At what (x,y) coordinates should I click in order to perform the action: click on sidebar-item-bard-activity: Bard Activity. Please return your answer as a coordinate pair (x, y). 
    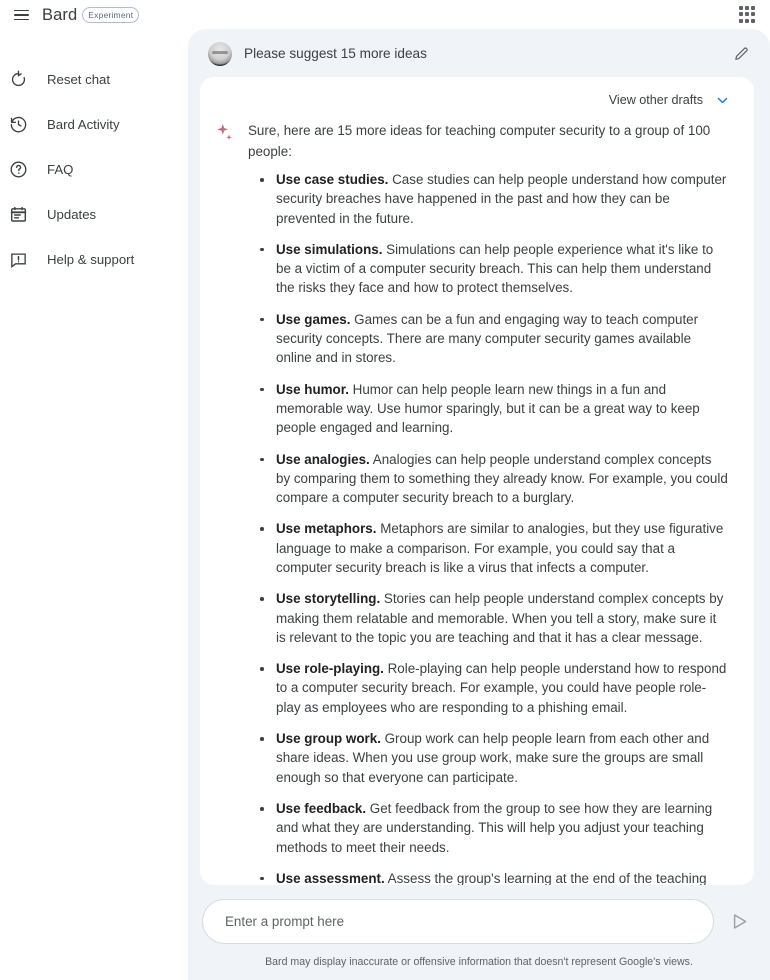
    Looking at the image, I should click on (89, 124).